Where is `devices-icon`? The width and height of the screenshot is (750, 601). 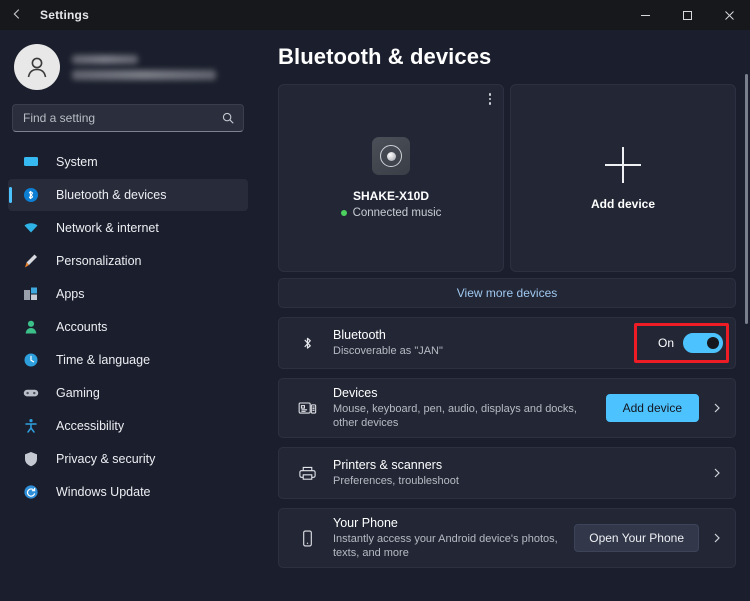 devices-icon is located at coordinates (307, 408).